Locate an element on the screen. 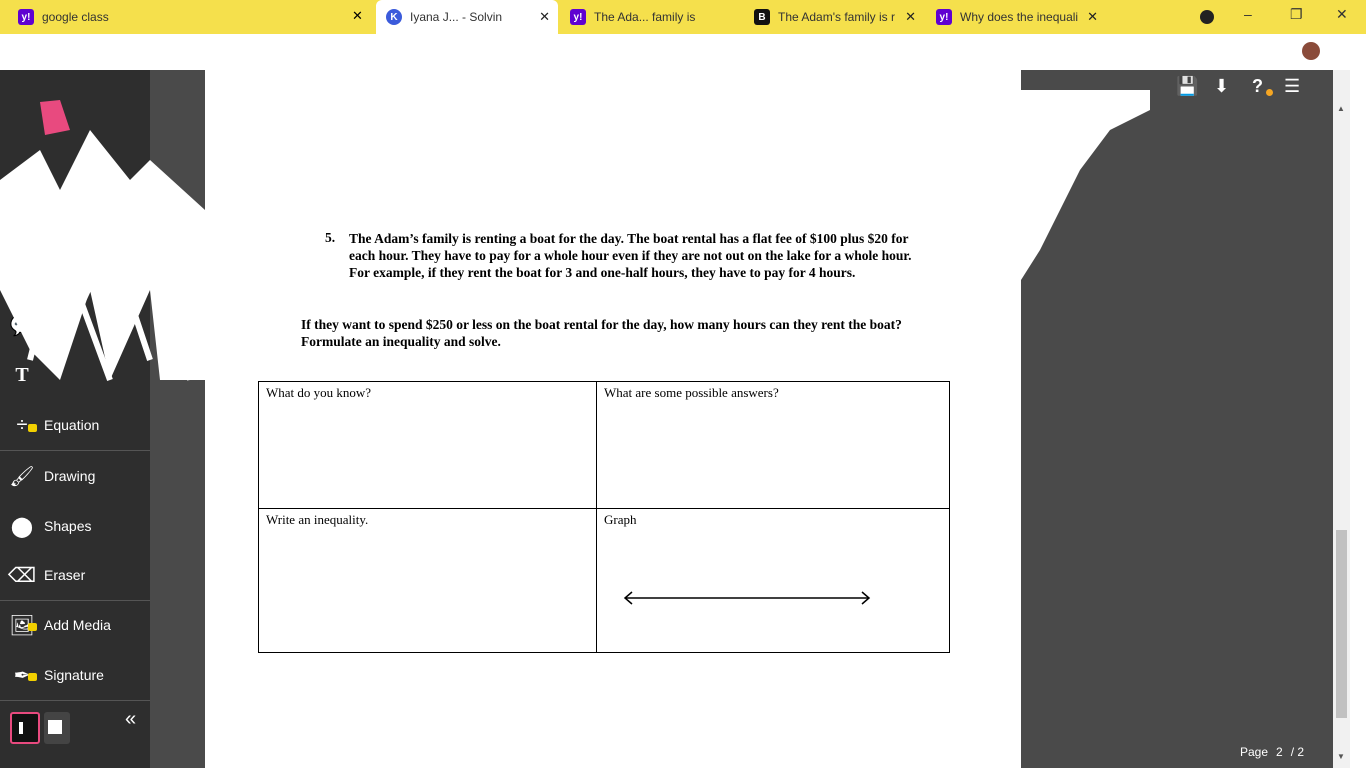 The width and height of the screenshot is (1366, 768). single-page-view-button is located at coordinates (25, 728).